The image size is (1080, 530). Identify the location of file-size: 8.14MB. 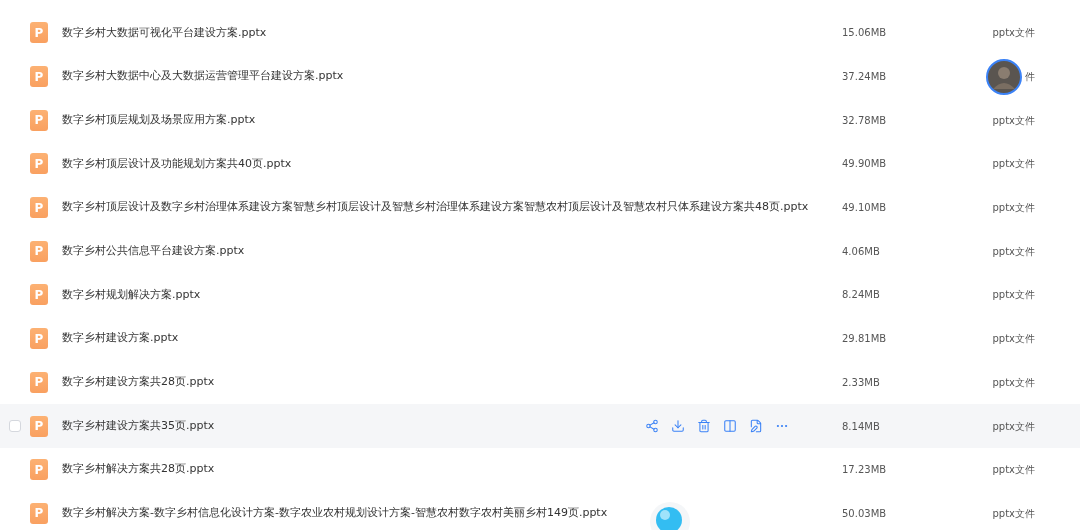
(861, 426).